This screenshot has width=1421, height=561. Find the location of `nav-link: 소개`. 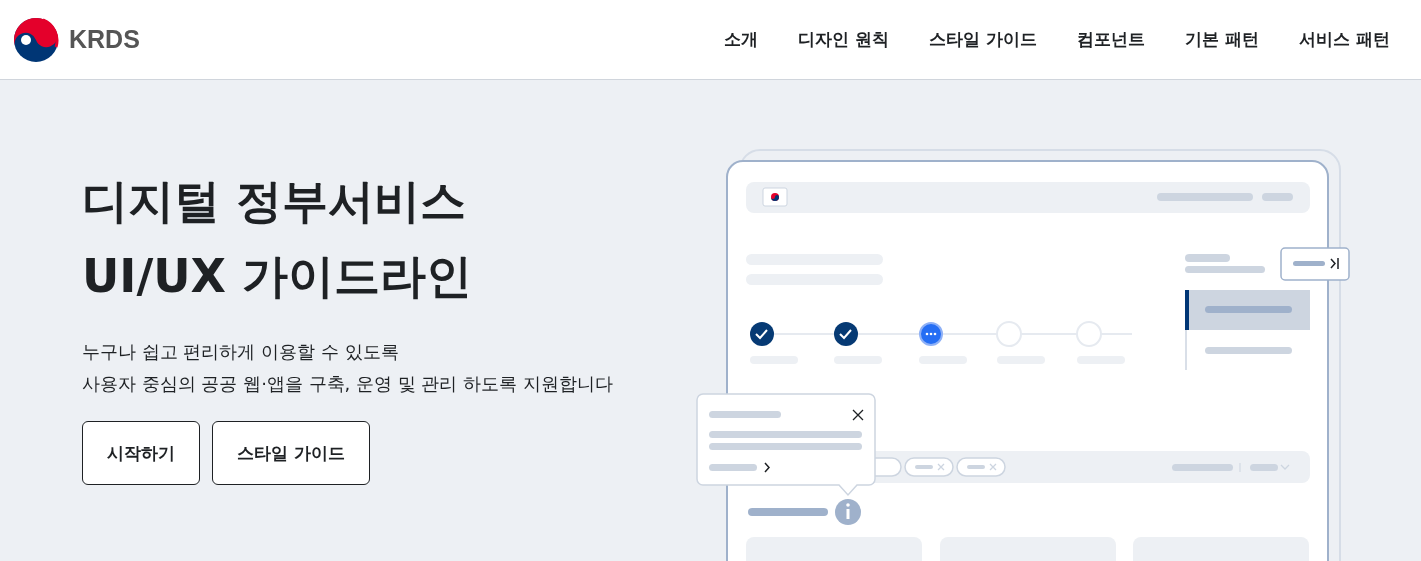

nav-link: 소개 is located at coordinates (741, 39).